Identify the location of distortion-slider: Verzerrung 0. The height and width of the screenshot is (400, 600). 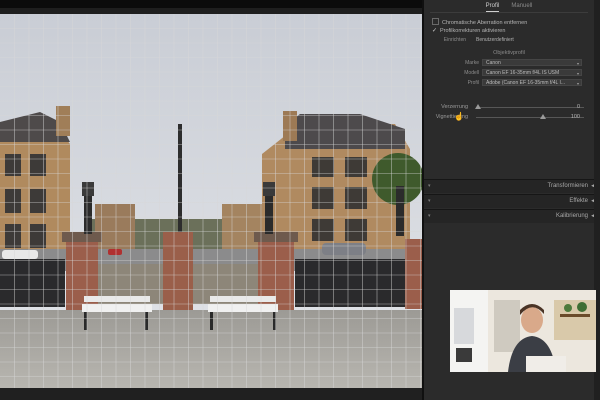
(509, 107).